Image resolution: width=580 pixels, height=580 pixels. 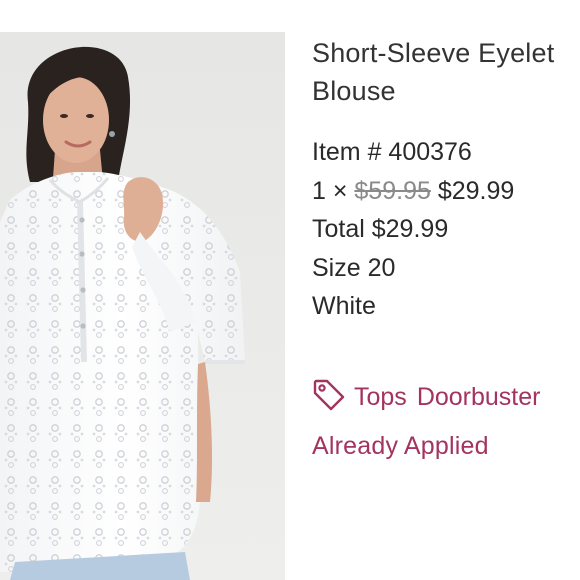 What do you see at coordinates (392, 152) in the screenshot?
I see `item-number: Item # 400376` at bounding box center [392, 152].